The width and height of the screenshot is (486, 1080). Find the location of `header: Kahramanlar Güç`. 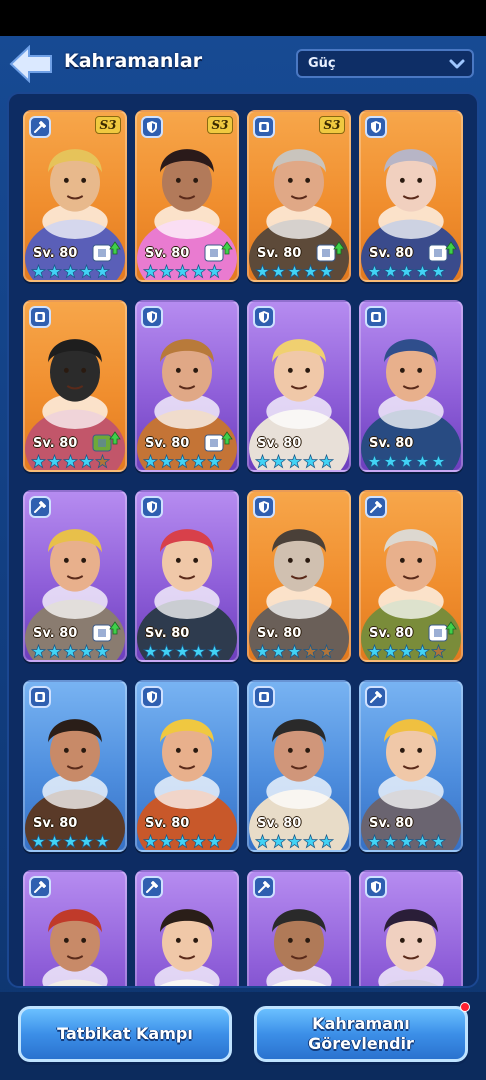

header: Kahramanlar Güç is located at coordinates (243, 64).